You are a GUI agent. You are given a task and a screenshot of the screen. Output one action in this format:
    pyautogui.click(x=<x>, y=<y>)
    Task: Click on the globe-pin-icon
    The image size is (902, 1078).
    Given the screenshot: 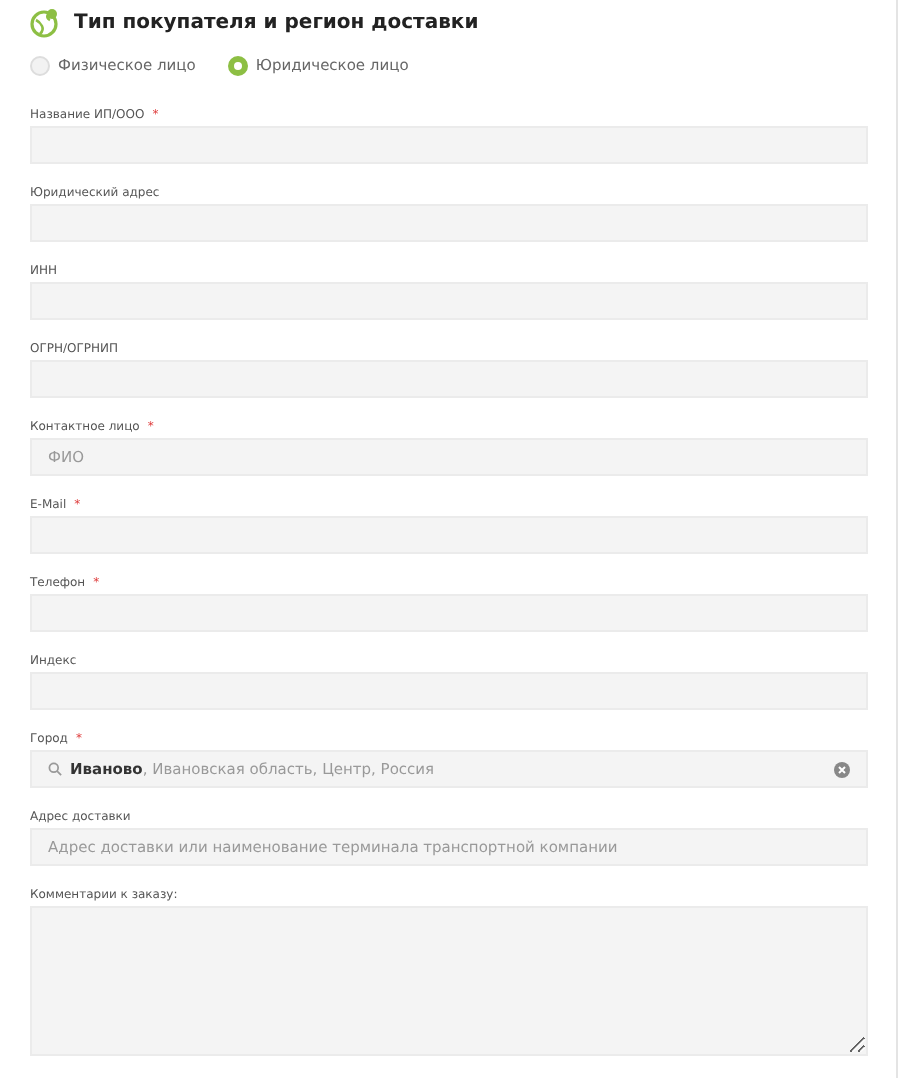 What is the action you would take?
    pyautogui.click(x=44, y=23)
    